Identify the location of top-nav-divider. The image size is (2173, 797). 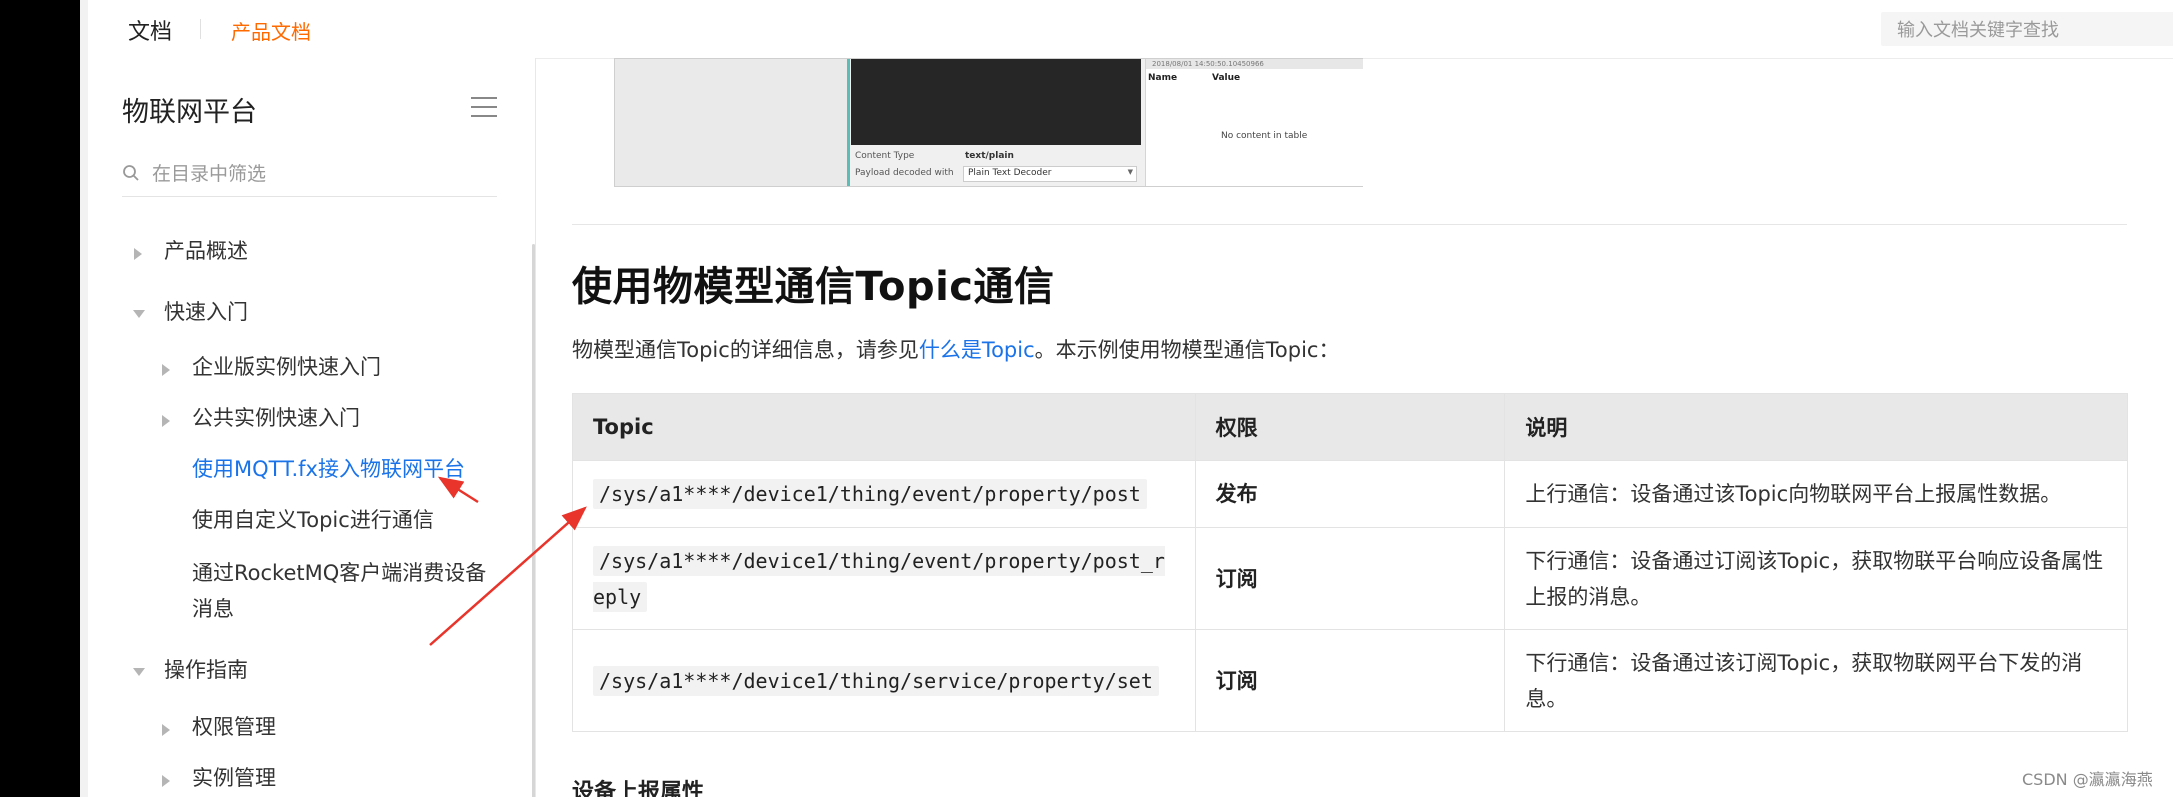
(200, 29).